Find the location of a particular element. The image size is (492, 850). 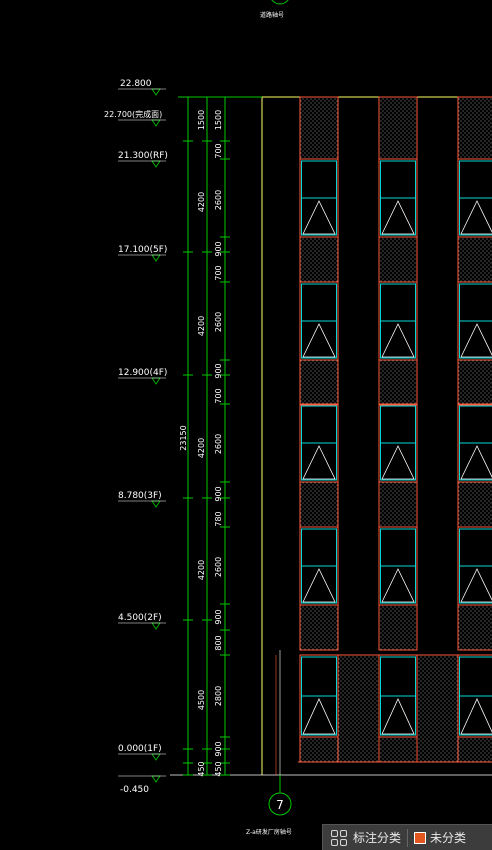

level-label-1: 22.800 is located at coordinates (136, 84).